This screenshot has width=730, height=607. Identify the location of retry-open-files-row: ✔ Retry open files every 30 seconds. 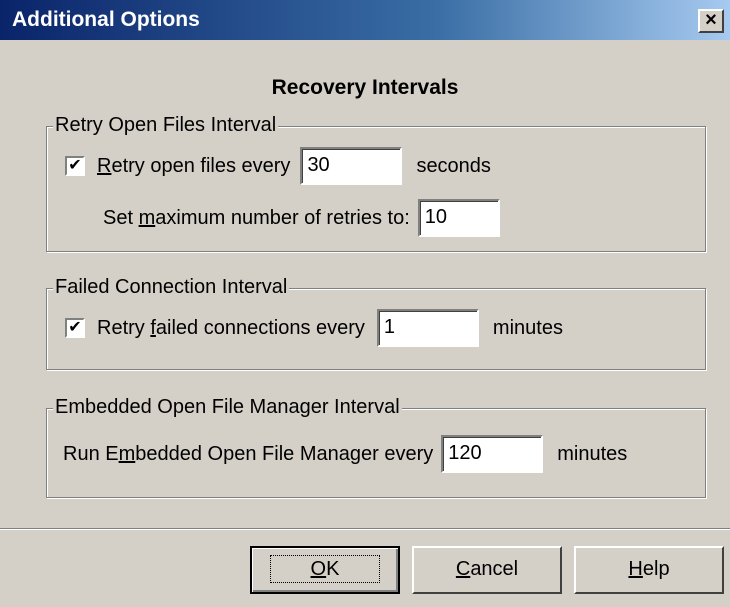
(278, 166).